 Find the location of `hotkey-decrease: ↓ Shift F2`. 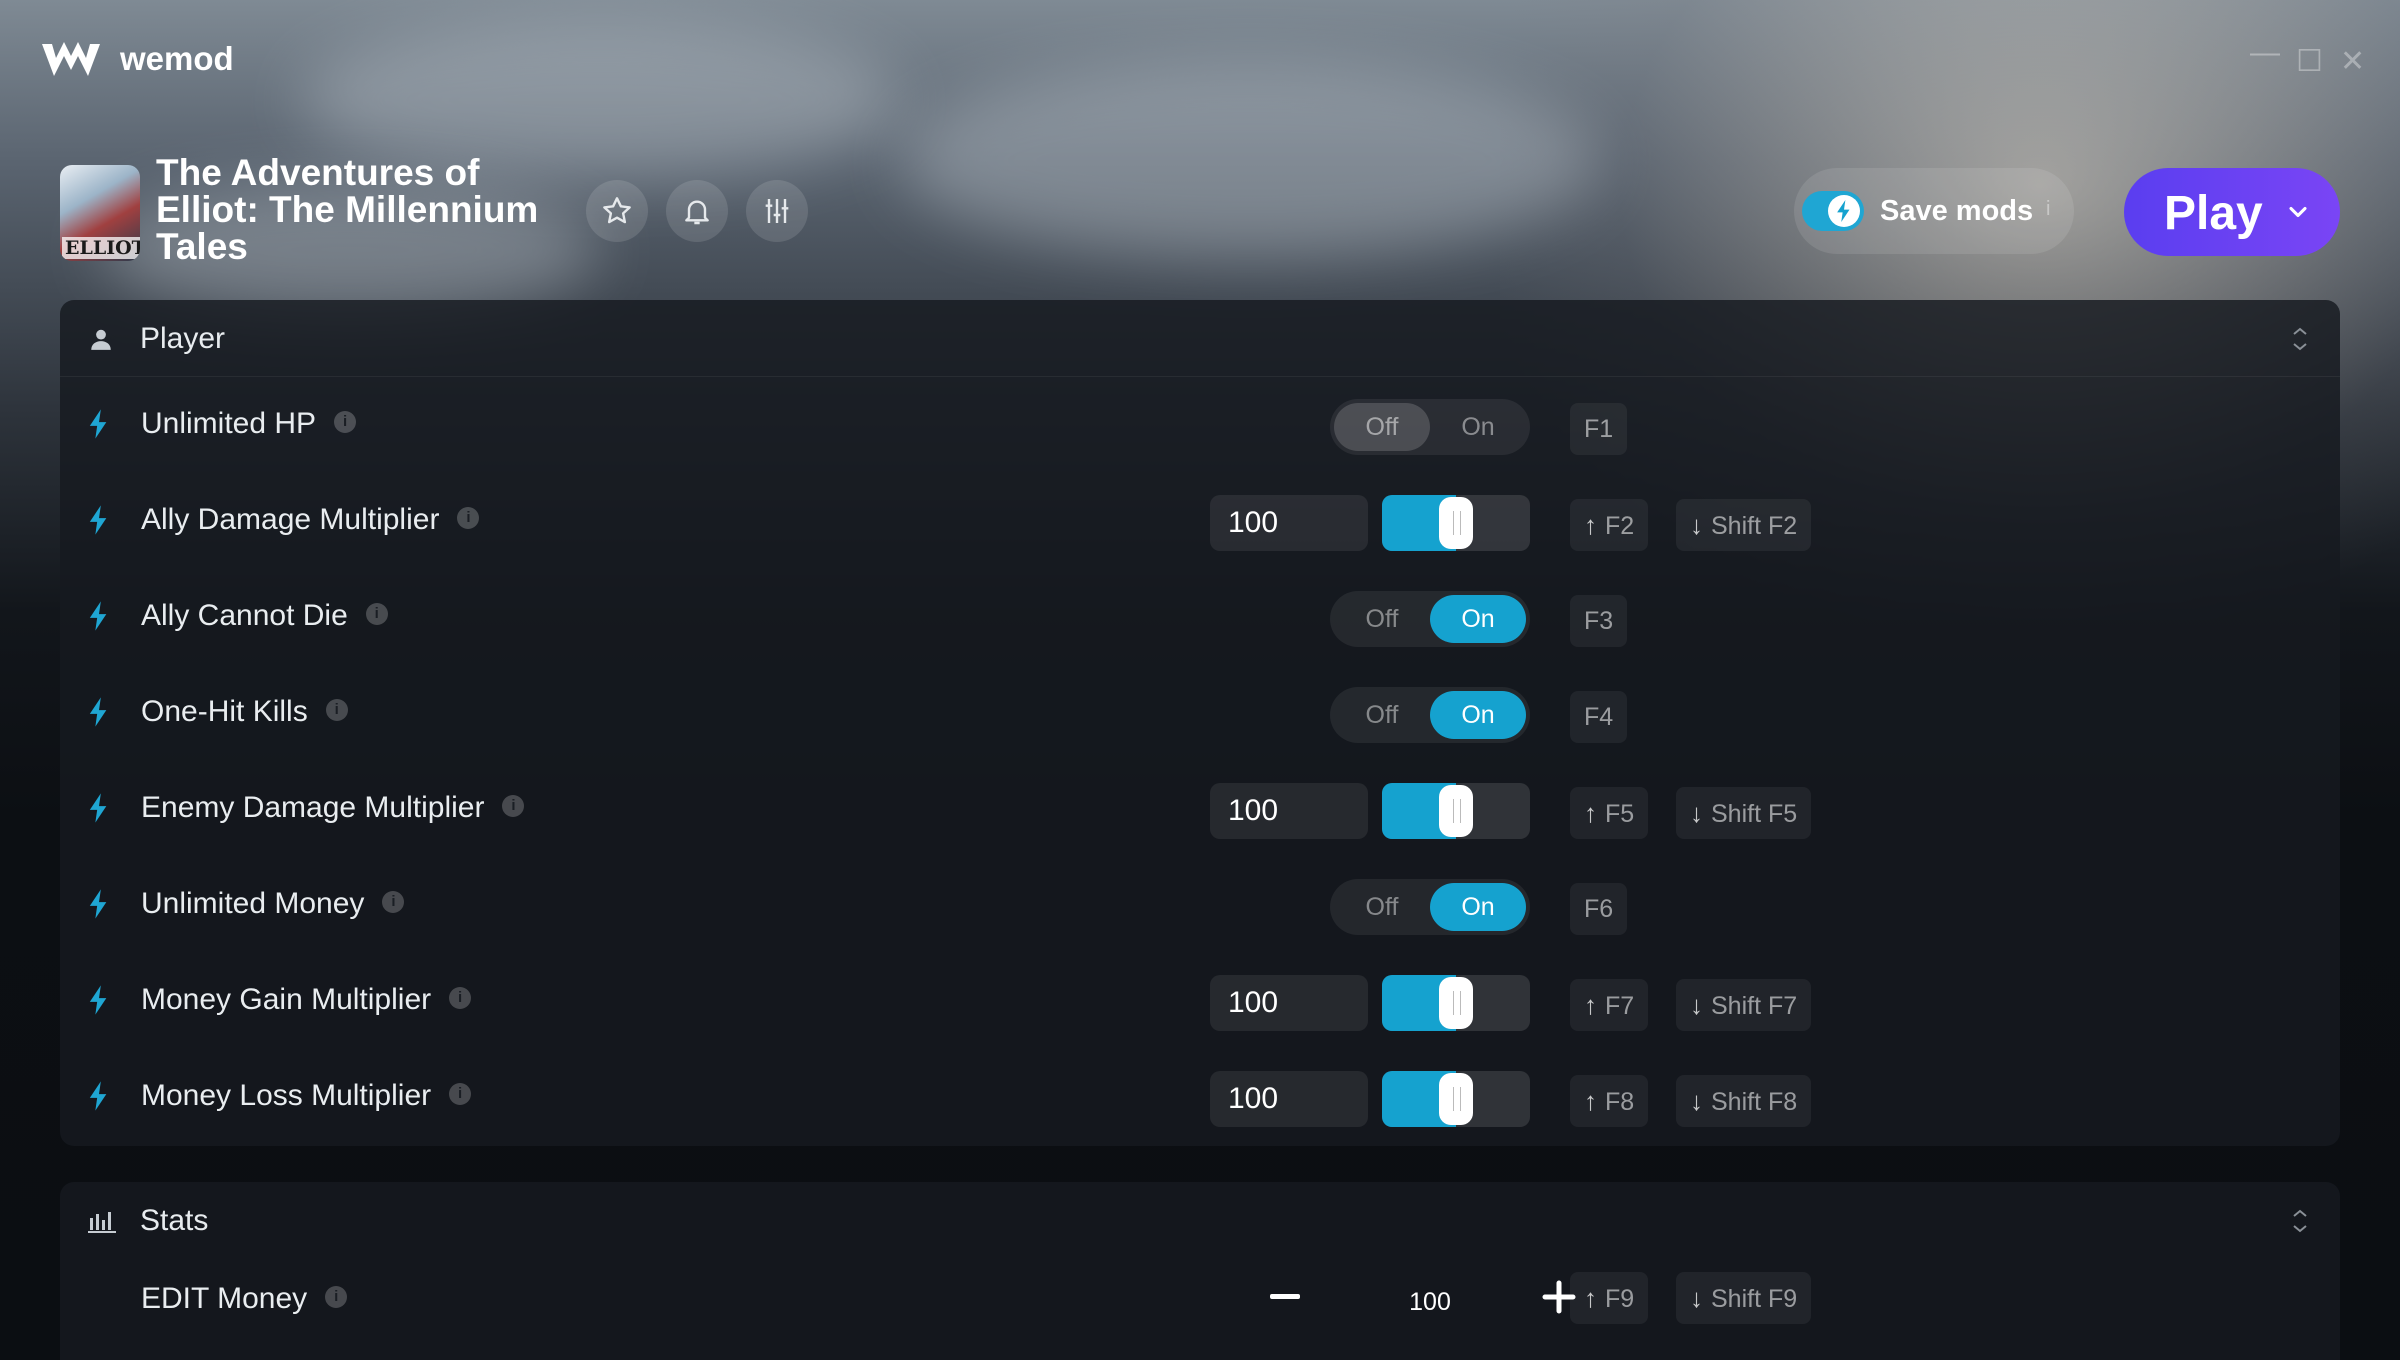

hotkey-decrease: ↓ Shift F2 is located at coordinates (1744, 525).